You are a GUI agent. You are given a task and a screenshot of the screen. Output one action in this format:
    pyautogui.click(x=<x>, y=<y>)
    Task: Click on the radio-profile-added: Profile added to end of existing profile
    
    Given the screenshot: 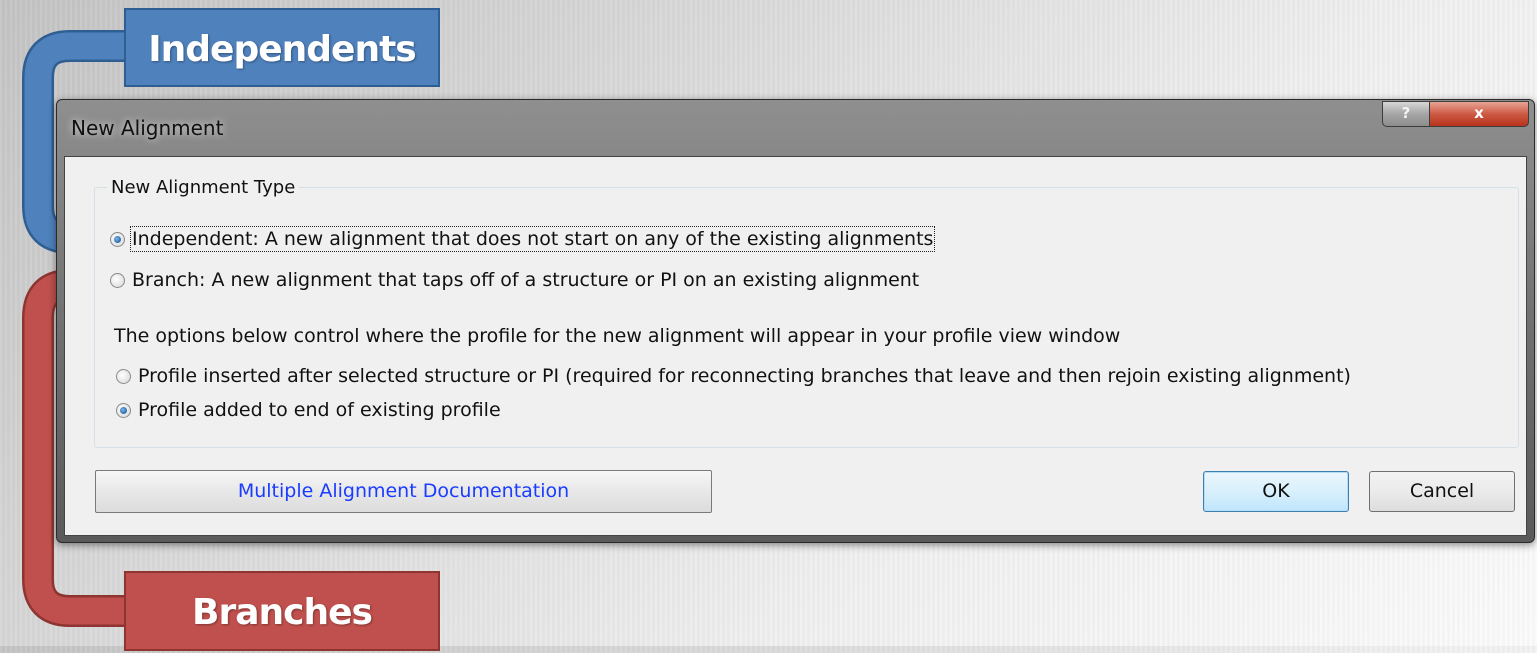 What is the action you would take?
    pyautogui.click(x=308, y=410)
    